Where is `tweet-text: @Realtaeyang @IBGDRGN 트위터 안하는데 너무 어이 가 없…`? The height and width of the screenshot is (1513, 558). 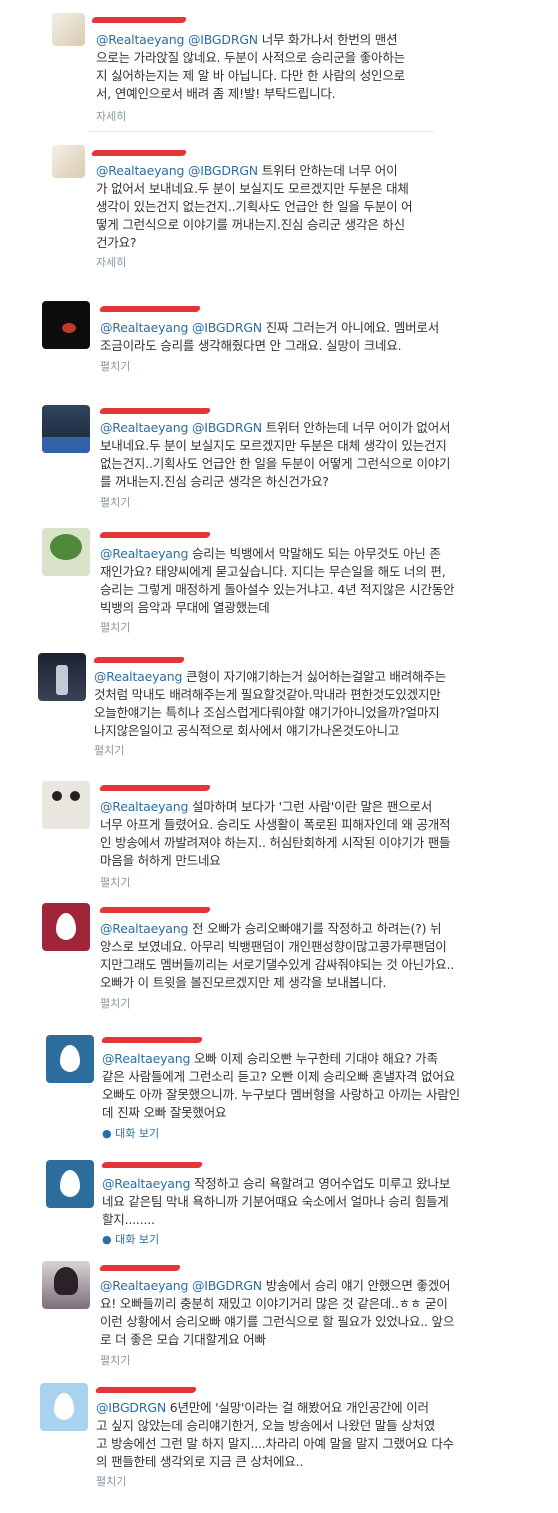 tweet-text: @Realtaeyang @IBGDRGN 트위터 안하는데 너무 어이 가 없… is located at coordinates (268, 207).